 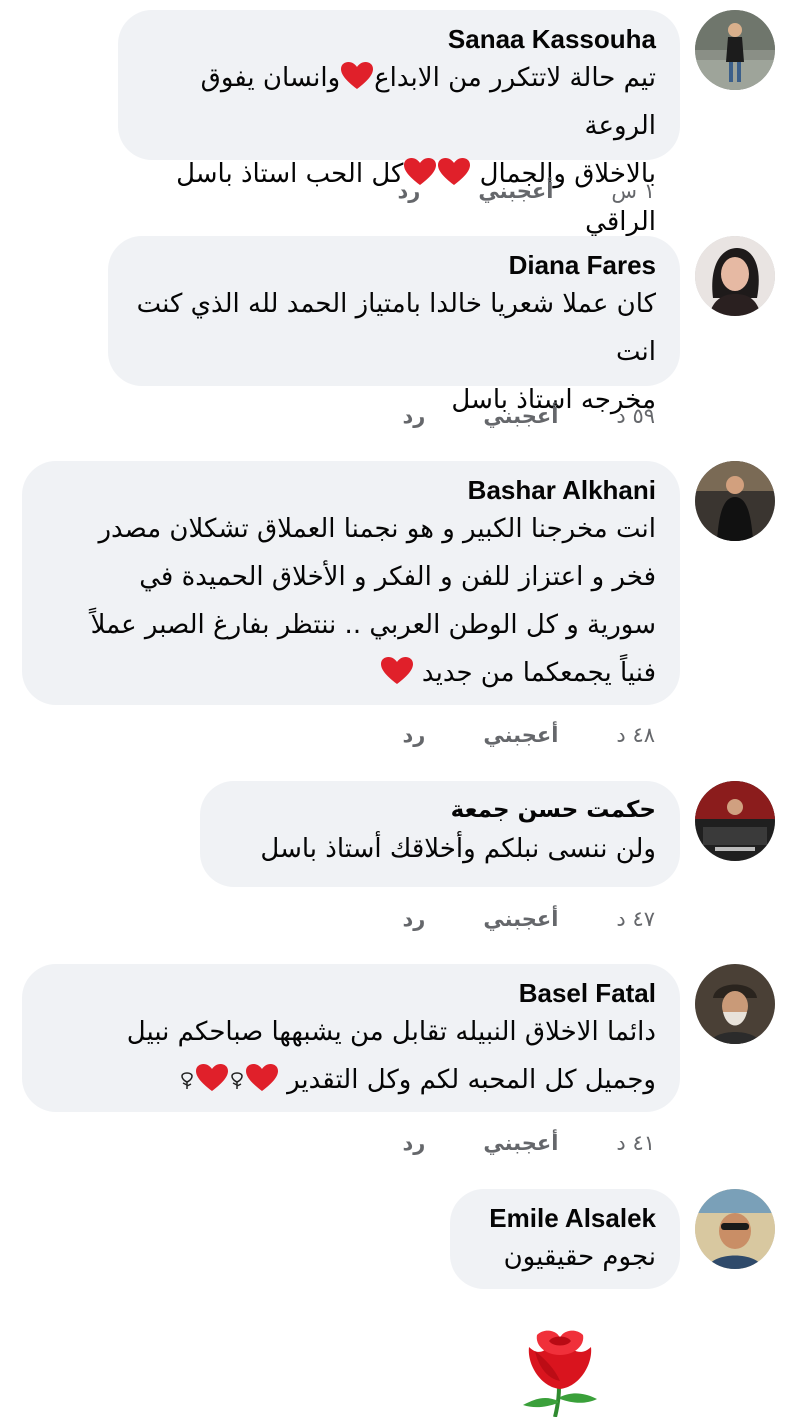 I want to click on comment-timestamp: ١ س, so click(x=633, y=191).